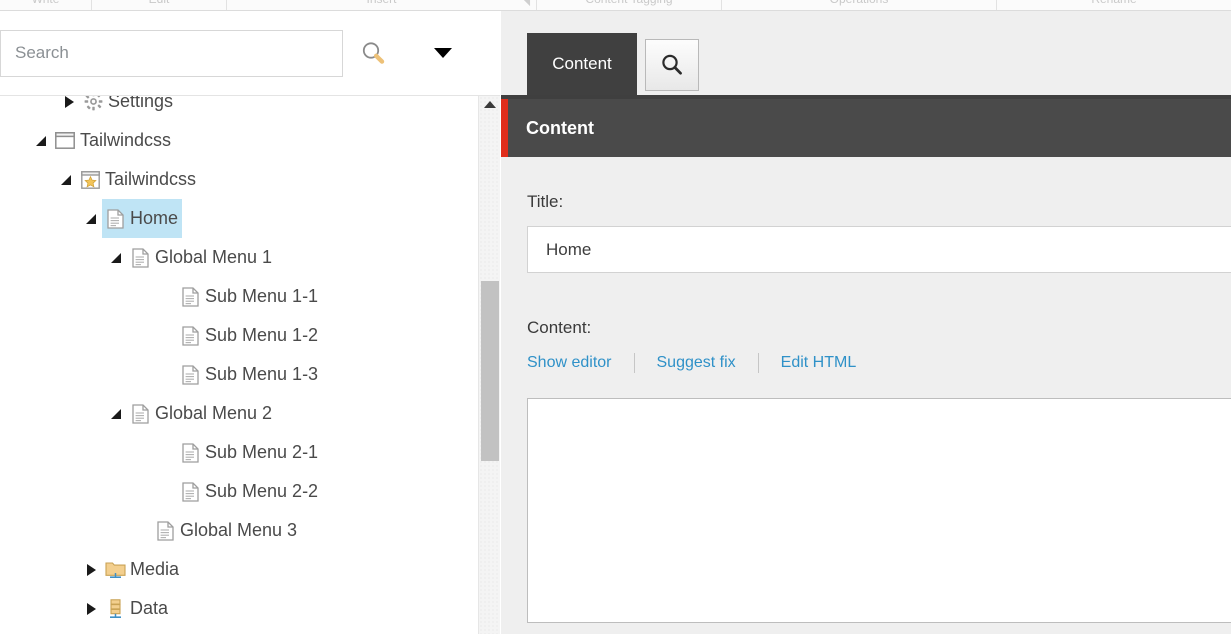  Describe the element at coordinates (559, 327) in the screenshot. I see `content-field-label: Content:` at that location.